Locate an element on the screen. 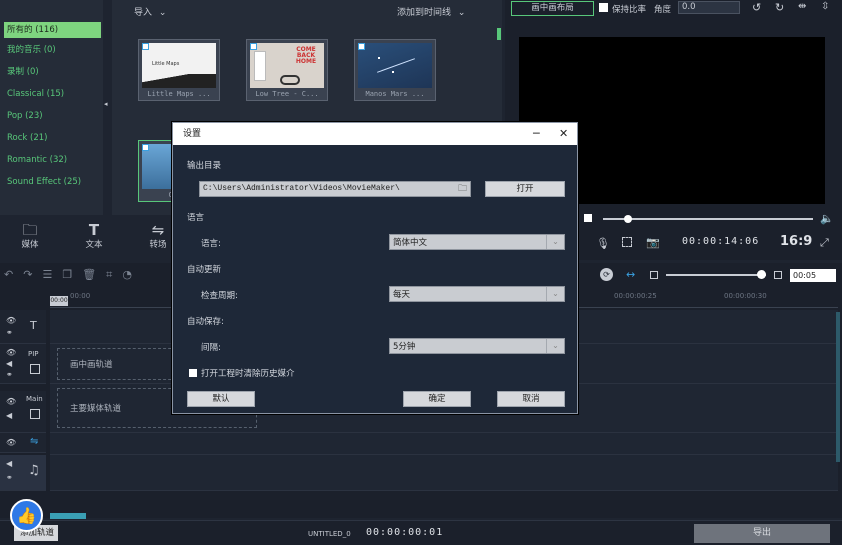  media-tool: 🗀 媒体 is located at coordinates (30, 236).